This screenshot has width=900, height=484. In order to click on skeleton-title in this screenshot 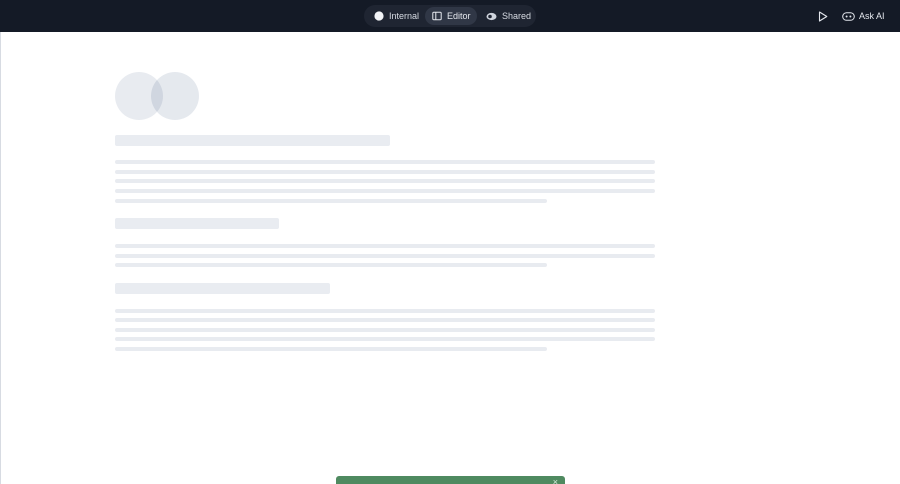, I will do `click(252, 140)`.